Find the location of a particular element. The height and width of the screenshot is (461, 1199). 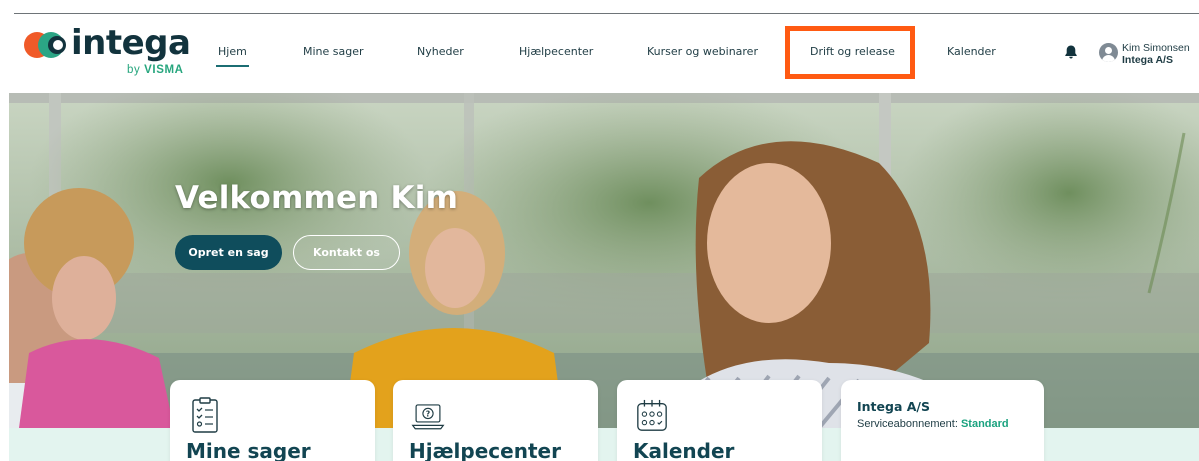

top-divider is located at coordinates (606, 13).